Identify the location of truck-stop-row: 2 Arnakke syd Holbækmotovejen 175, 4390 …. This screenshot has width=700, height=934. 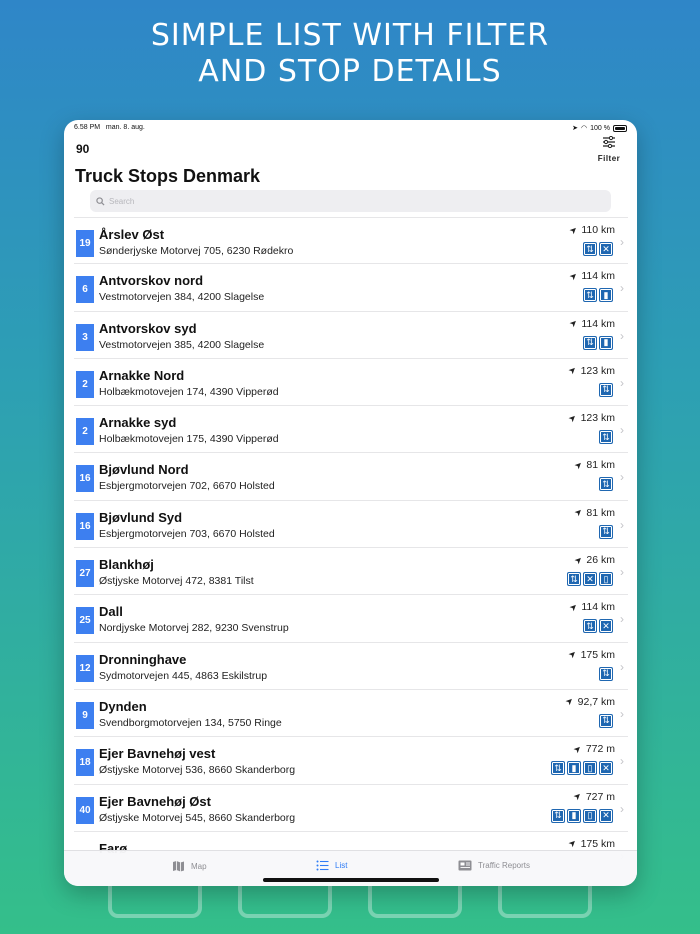
(351, 430).